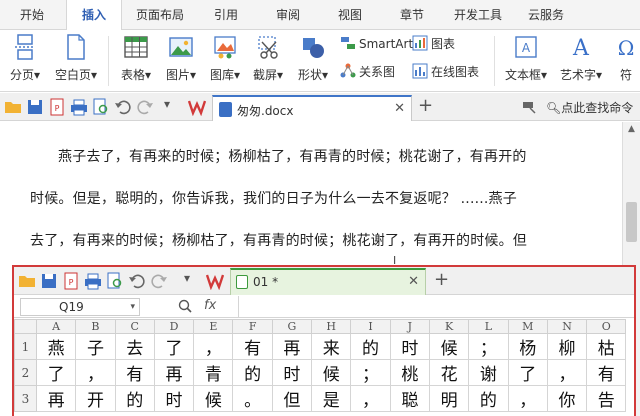 This screenshot has width=640, height=416. I want to click on gallery-button: 图库▾, so click(225, 61).